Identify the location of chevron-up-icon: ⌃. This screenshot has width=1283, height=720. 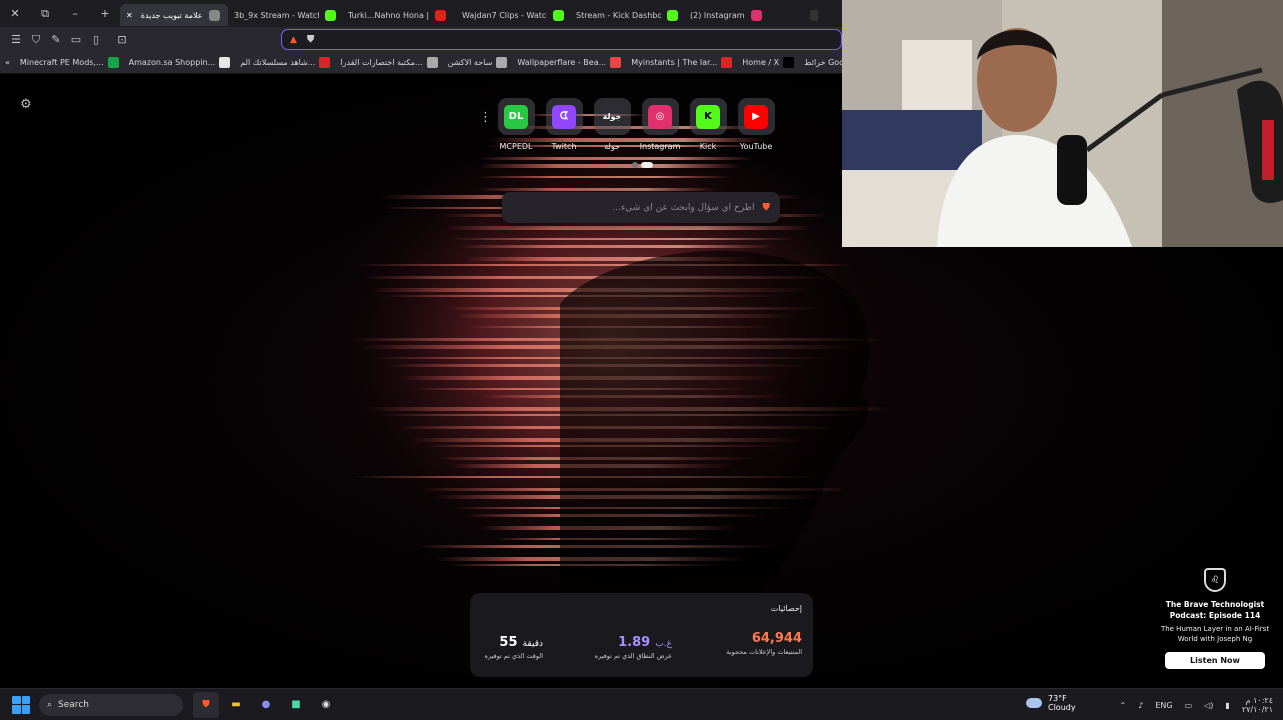
(1123, 705).